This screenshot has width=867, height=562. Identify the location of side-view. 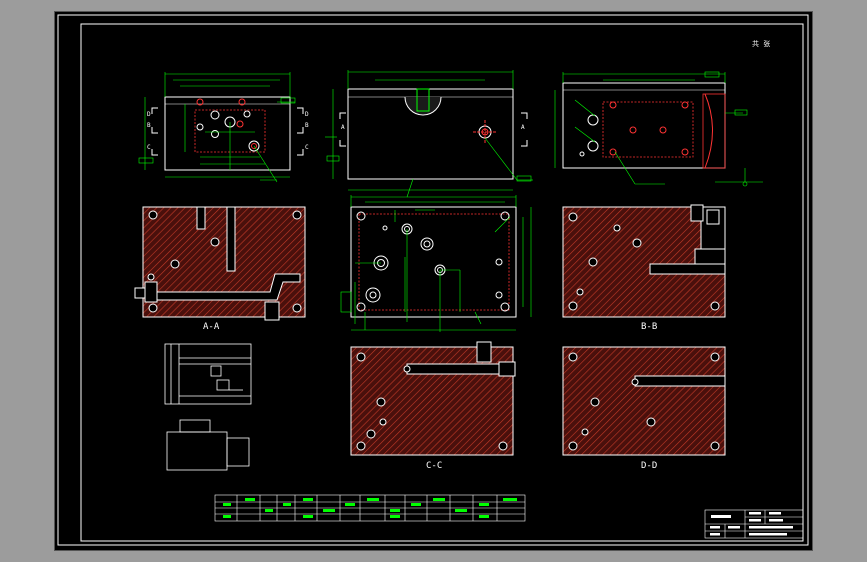
(658, 129).